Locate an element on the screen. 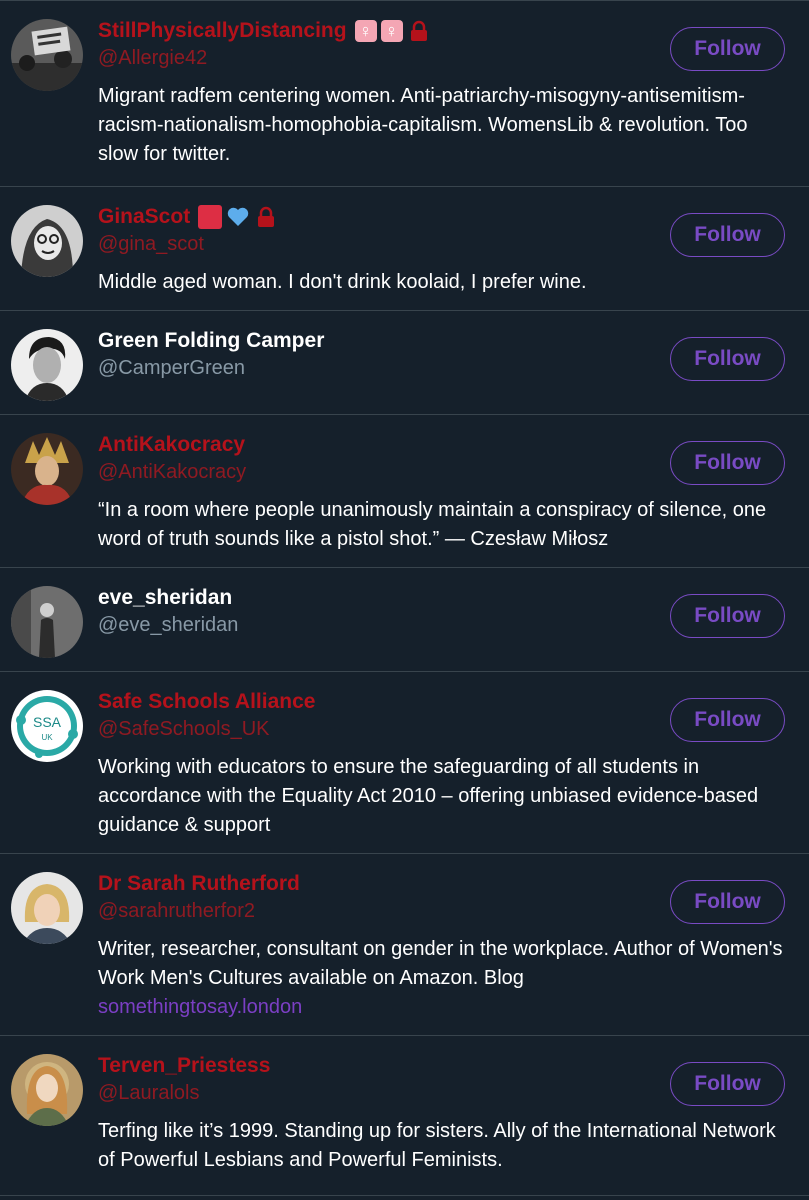 Image resolution: width=809 pixels, height=1200 pixels. avatar: SSA UK is located at coordinates (47, 726).